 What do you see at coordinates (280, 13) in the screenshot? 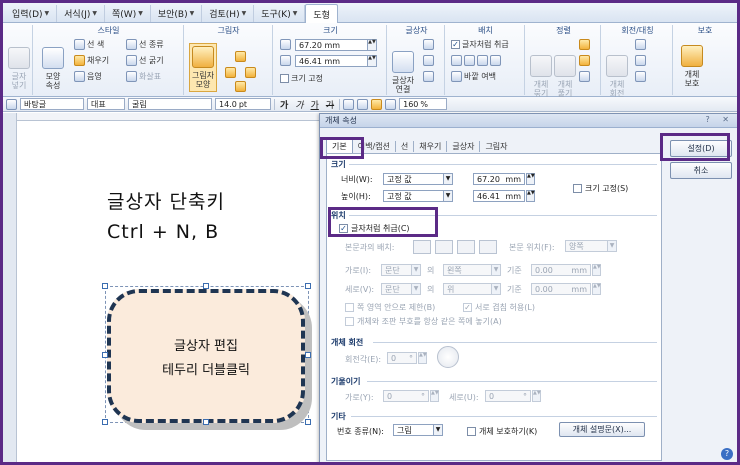
I see `tab-tools: 도구(K) ▼` at bounding box center [280, 13].